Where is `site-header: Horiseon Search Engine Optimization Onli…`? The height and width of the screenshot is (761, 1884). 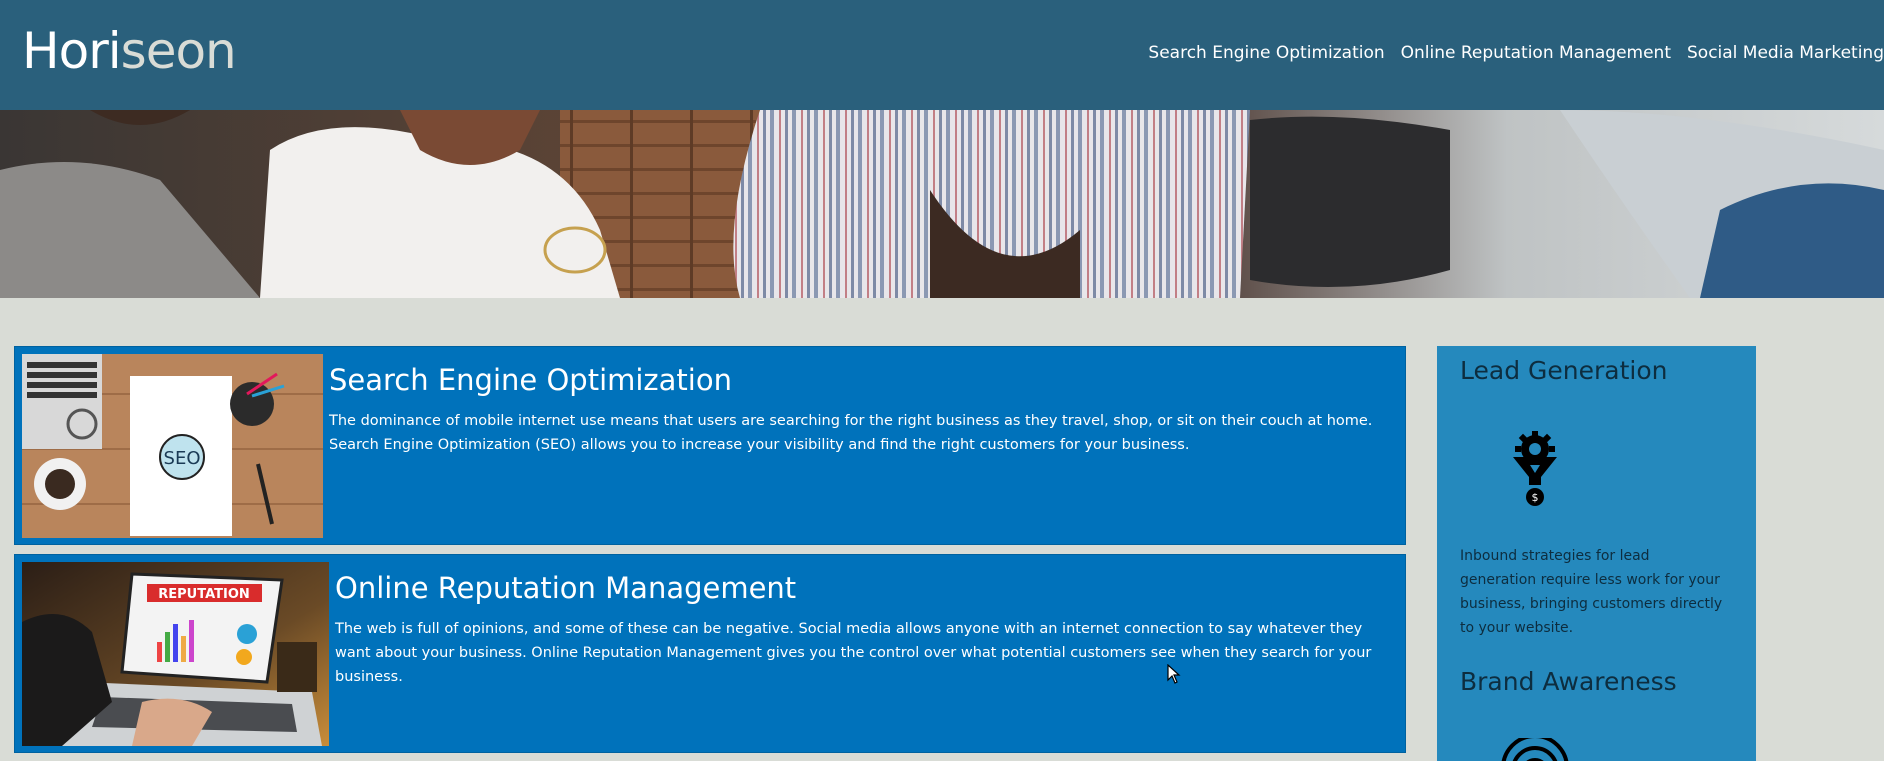 site-header: Horiseon Search Engine Optimization Onli… is located at coordinates (942, 55).